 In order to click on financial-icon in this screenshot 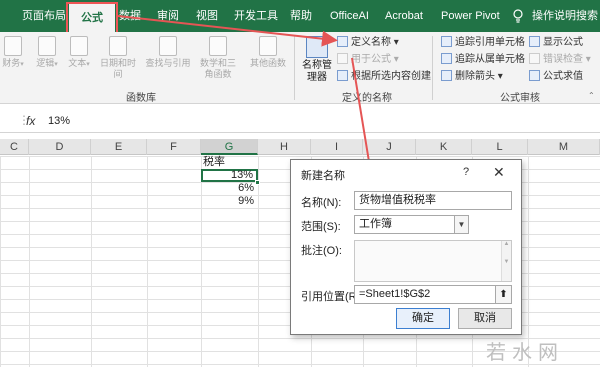, I will do `click(13, 46)`.